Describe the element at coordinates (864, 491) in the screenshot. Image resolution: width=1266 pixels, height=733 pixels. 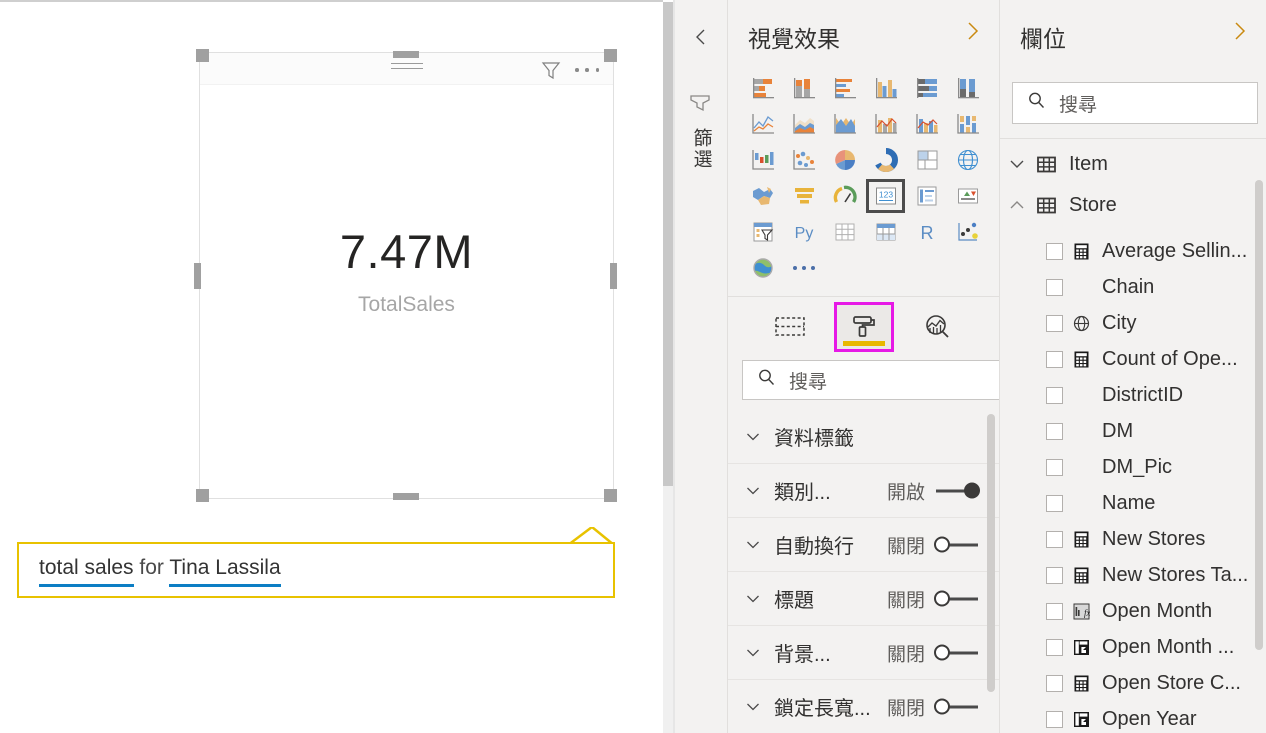
I see `format-row-category-label: 類別... 開啟` at that location.